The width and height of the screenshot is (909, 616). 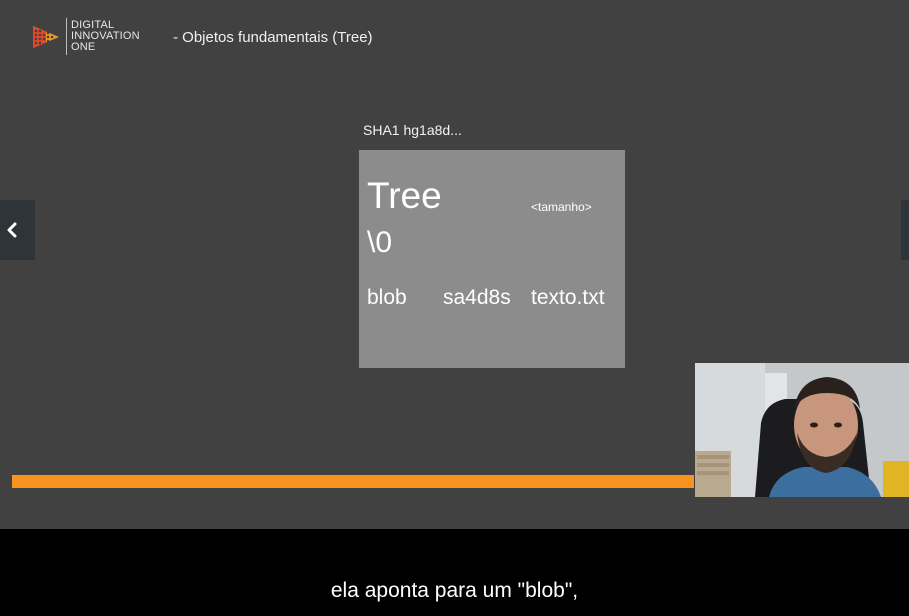 What do you see at coordinates (404, 195) in the screenshot?
I see `tree-heading: Tree` at bounding box center [404, 195].